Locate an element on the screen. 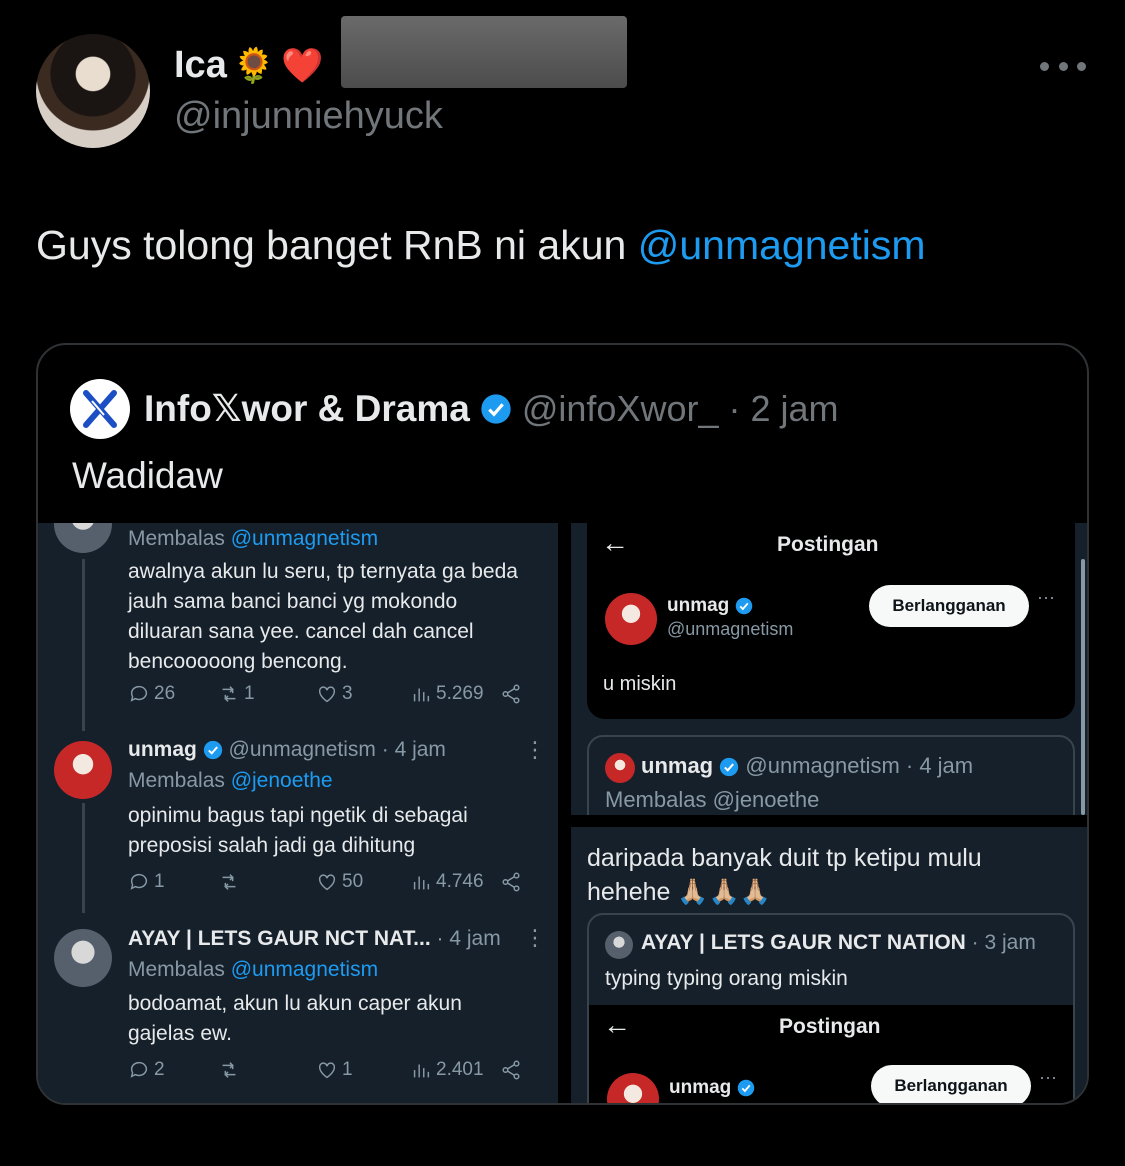 This screenshot has height=1166, width=1125. views-button: 2.401 is located at coordinates (447, 1070).